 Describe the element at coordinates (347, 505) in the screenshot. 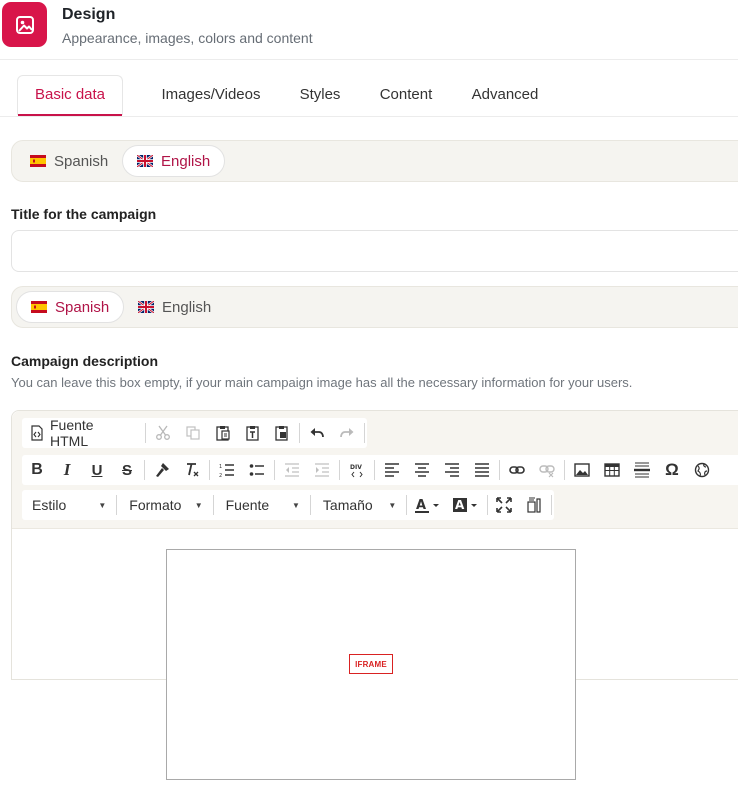

I see `size-combo-label: Tamaño` at that location.